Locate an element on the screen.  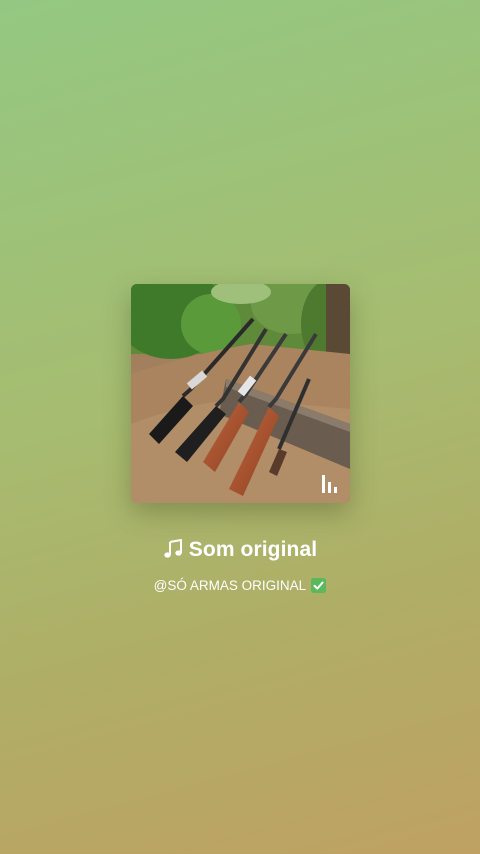
audio-title-text: Som original is located at coordinates (253, 549).